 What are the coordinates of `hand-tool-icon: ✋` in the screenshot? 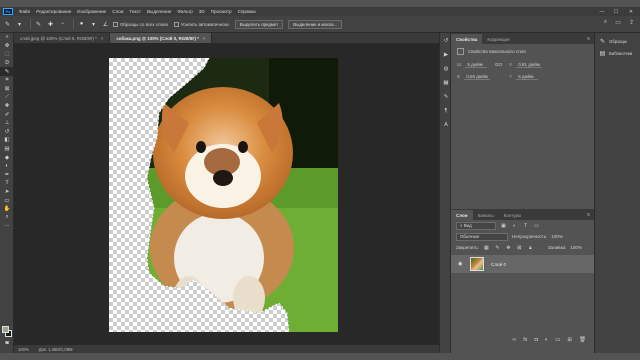 It's located at (7, 209).